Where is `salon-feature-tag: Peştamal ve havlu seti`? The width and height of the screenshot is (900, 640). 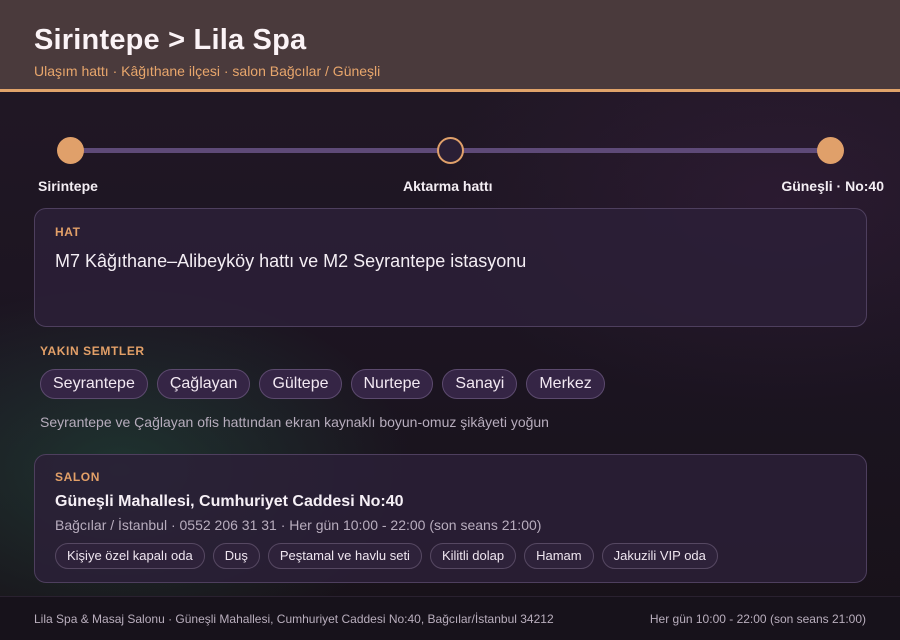
salon-feature-tag: Peştamal ve havlu seti is located at coordinates (344, 556).